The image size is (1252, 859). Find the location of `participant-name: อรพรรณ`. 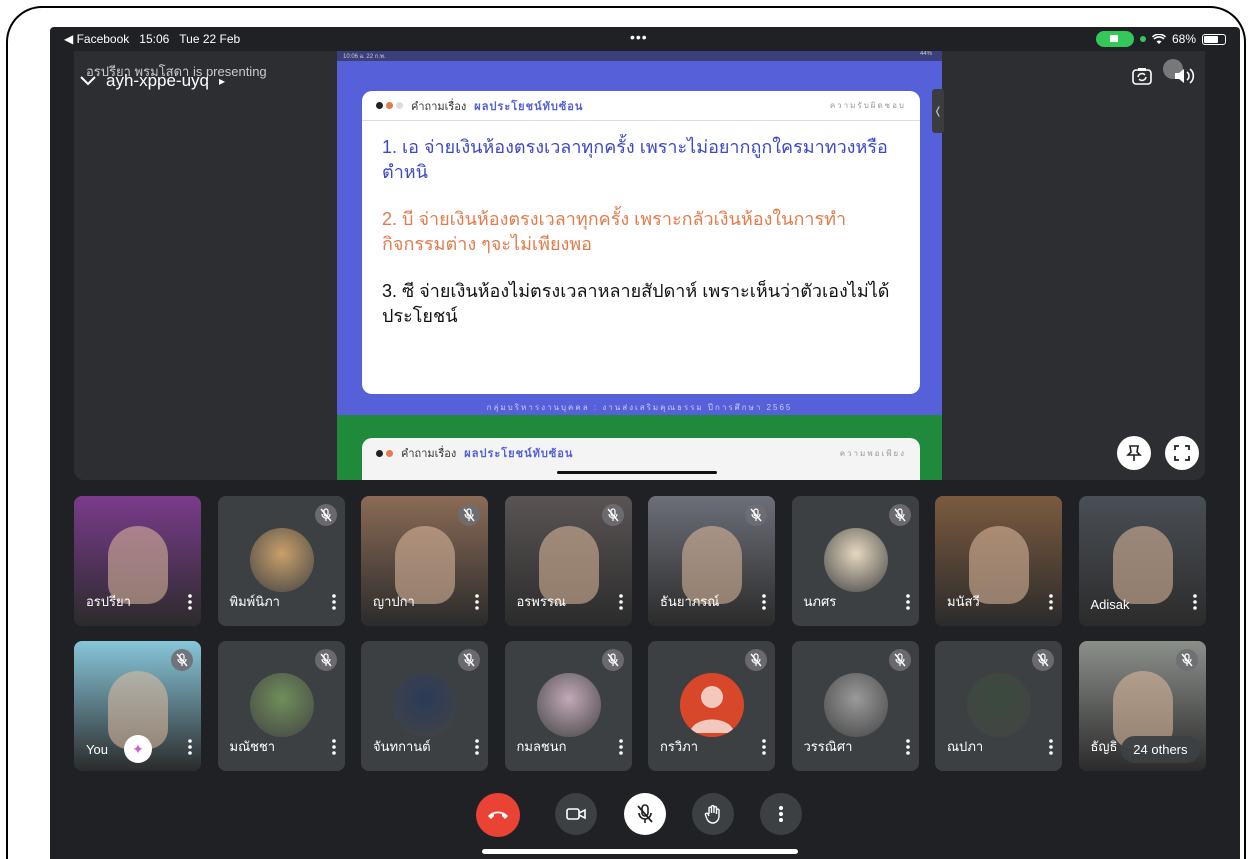

participant-name: อรพรรณ is located at coordinates (541, 601).